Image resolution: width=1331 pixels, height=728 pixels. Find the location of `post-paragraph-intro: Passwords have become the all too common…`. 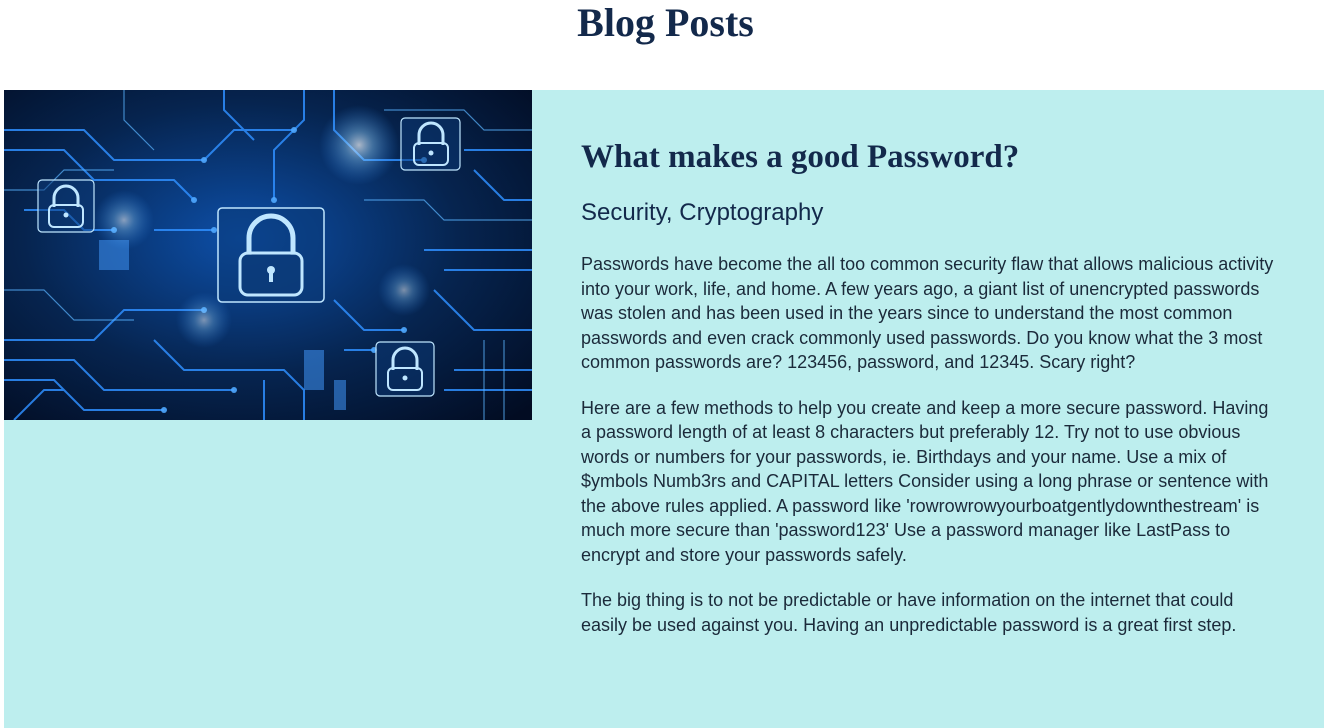

post-paragraph-intro: Passwords have become the all too common… is located at coordinates (927, 313).